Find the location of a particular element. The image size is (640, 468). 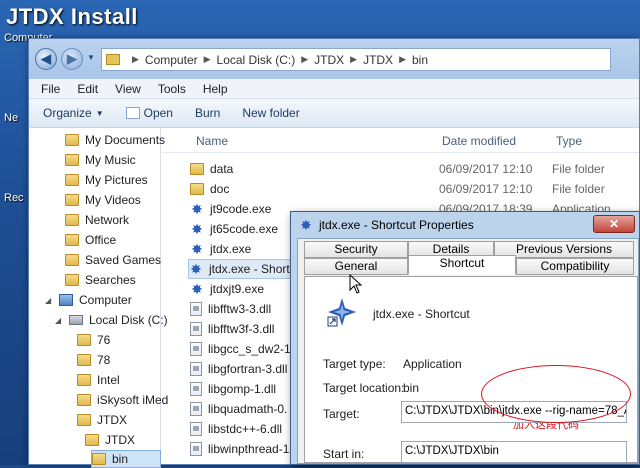

column-header-type: Type is located at coordinates (569, 141).